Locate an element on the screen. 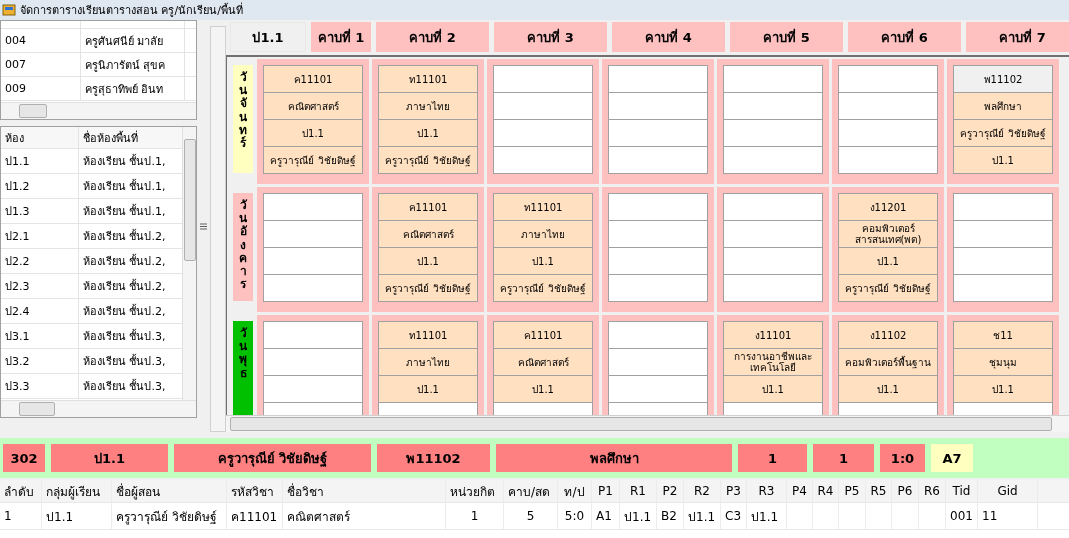  column-header: ท/ป is located at coordinates (575, 491).